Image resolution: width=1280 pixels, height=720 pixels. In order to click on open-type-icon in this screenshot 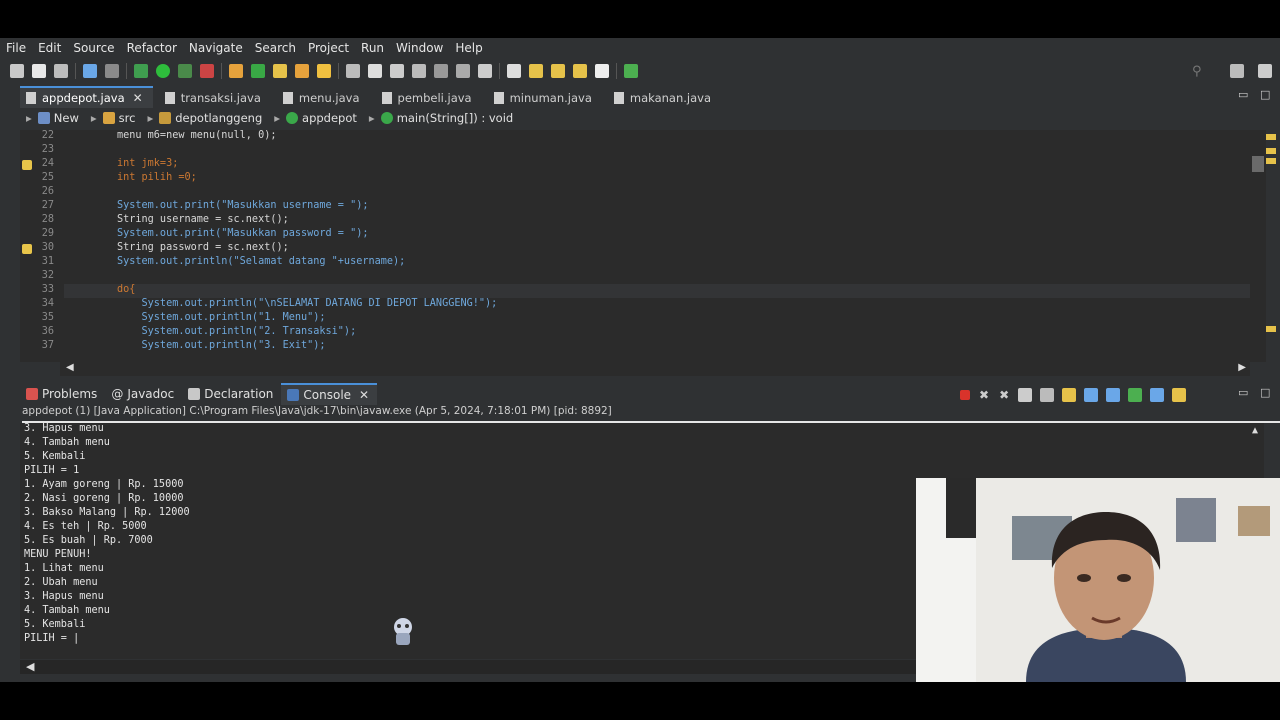, I will do `click(302, 71)`.